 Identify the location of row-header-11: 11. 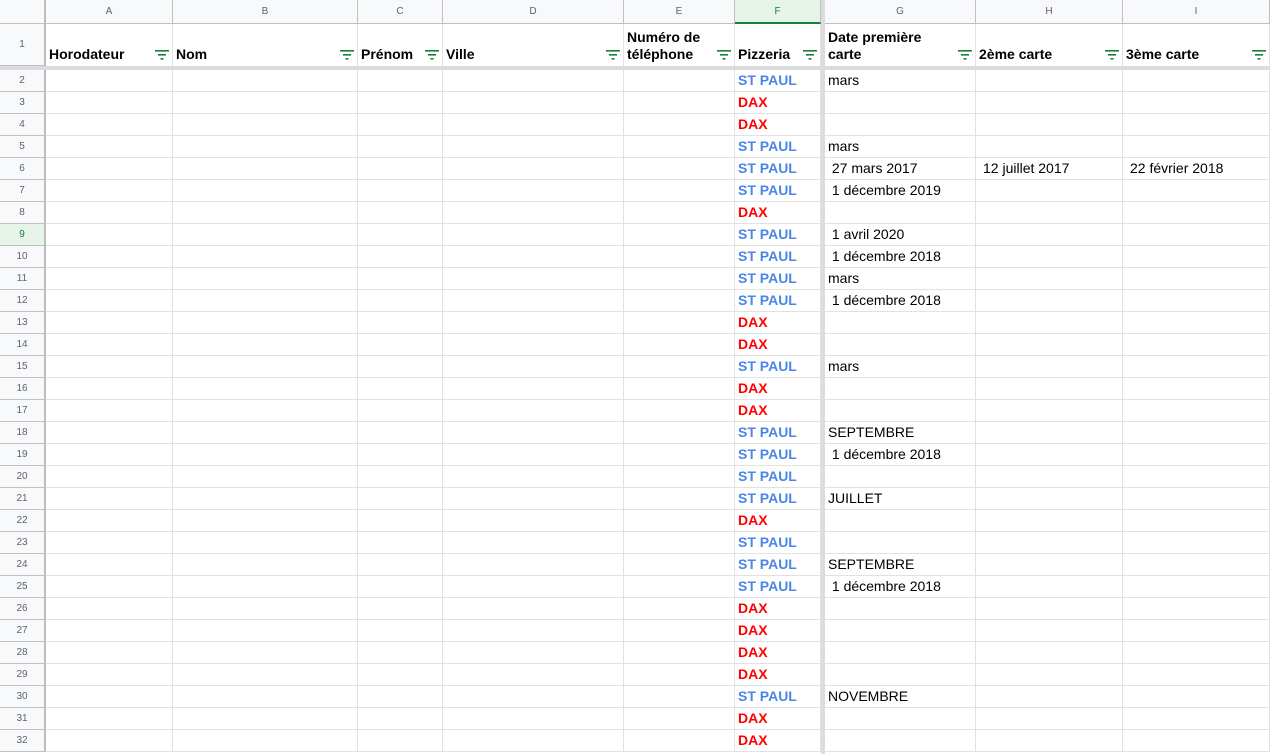
(23, 279).